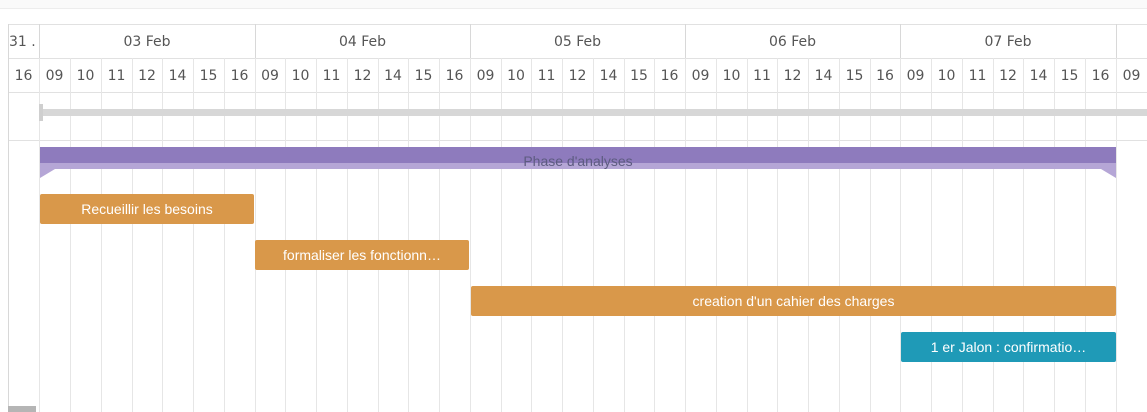  What do you see at coordinates (22, 42) in the screenshot?
I see `day-label: 31 .` at bounding box center [22, 42].